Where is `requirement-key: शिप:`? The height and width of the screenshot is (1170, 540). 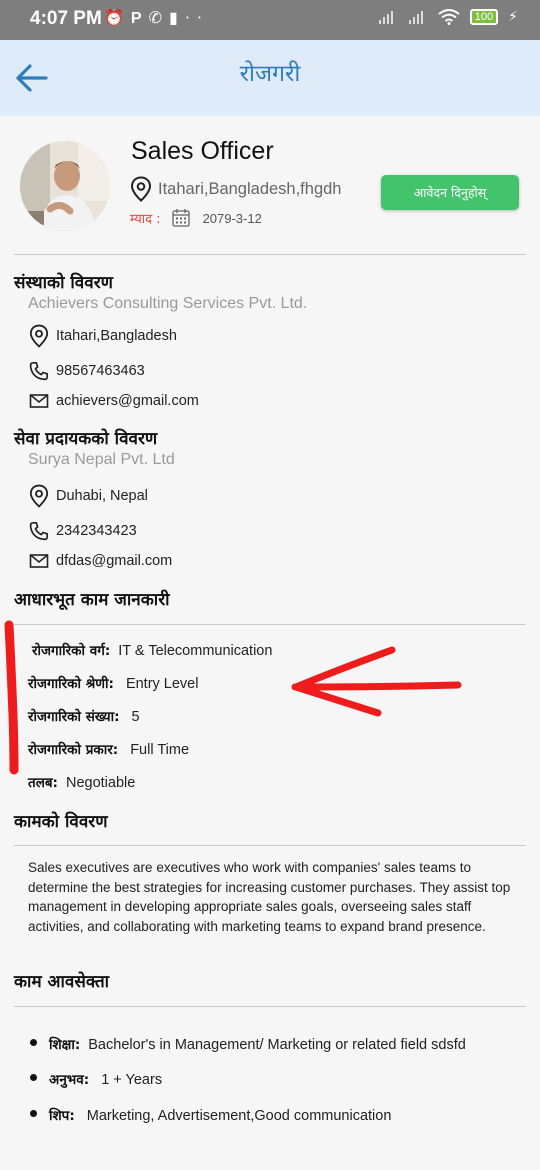 requirement-key: शिप: is located at coordinates (62, 1116).